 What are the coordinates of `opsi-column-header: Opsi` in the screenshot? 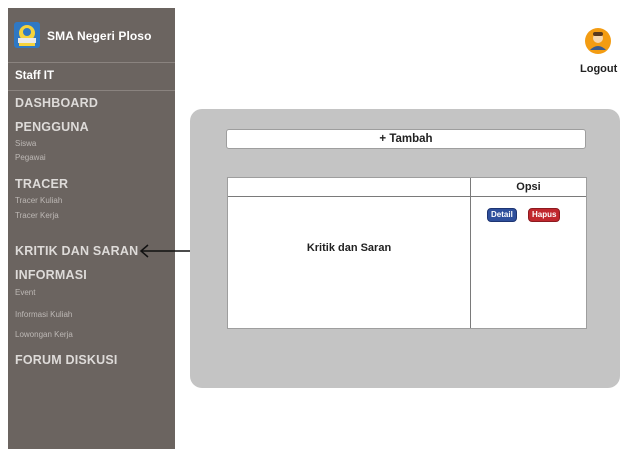 It's located at (528, 187).